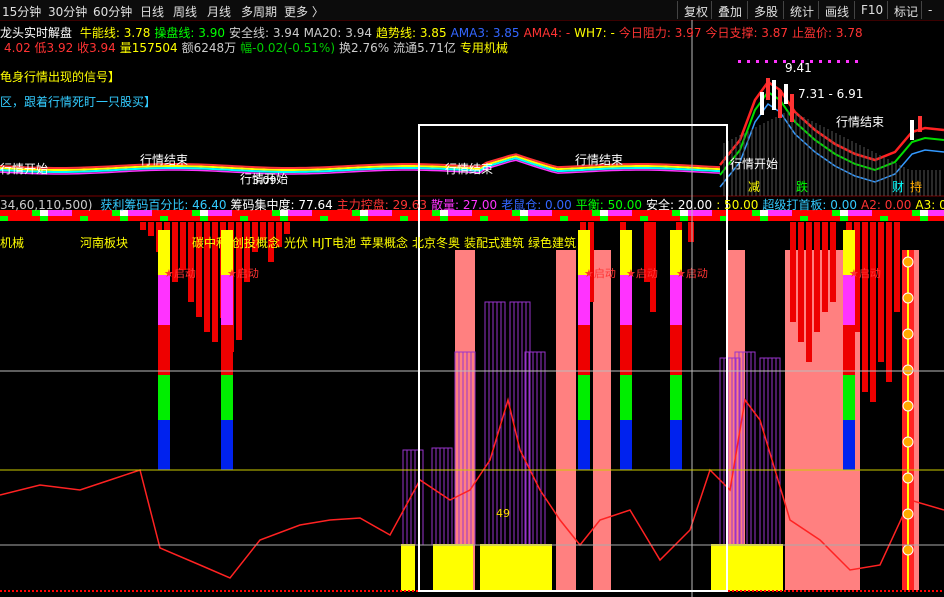 Image resolution: width=944 pixels, height=597 pixels. Describe the element at coordinates (536, 205) in the screenshot. I see `chip-item-4: 老鼠仓: 0.00` at that location.